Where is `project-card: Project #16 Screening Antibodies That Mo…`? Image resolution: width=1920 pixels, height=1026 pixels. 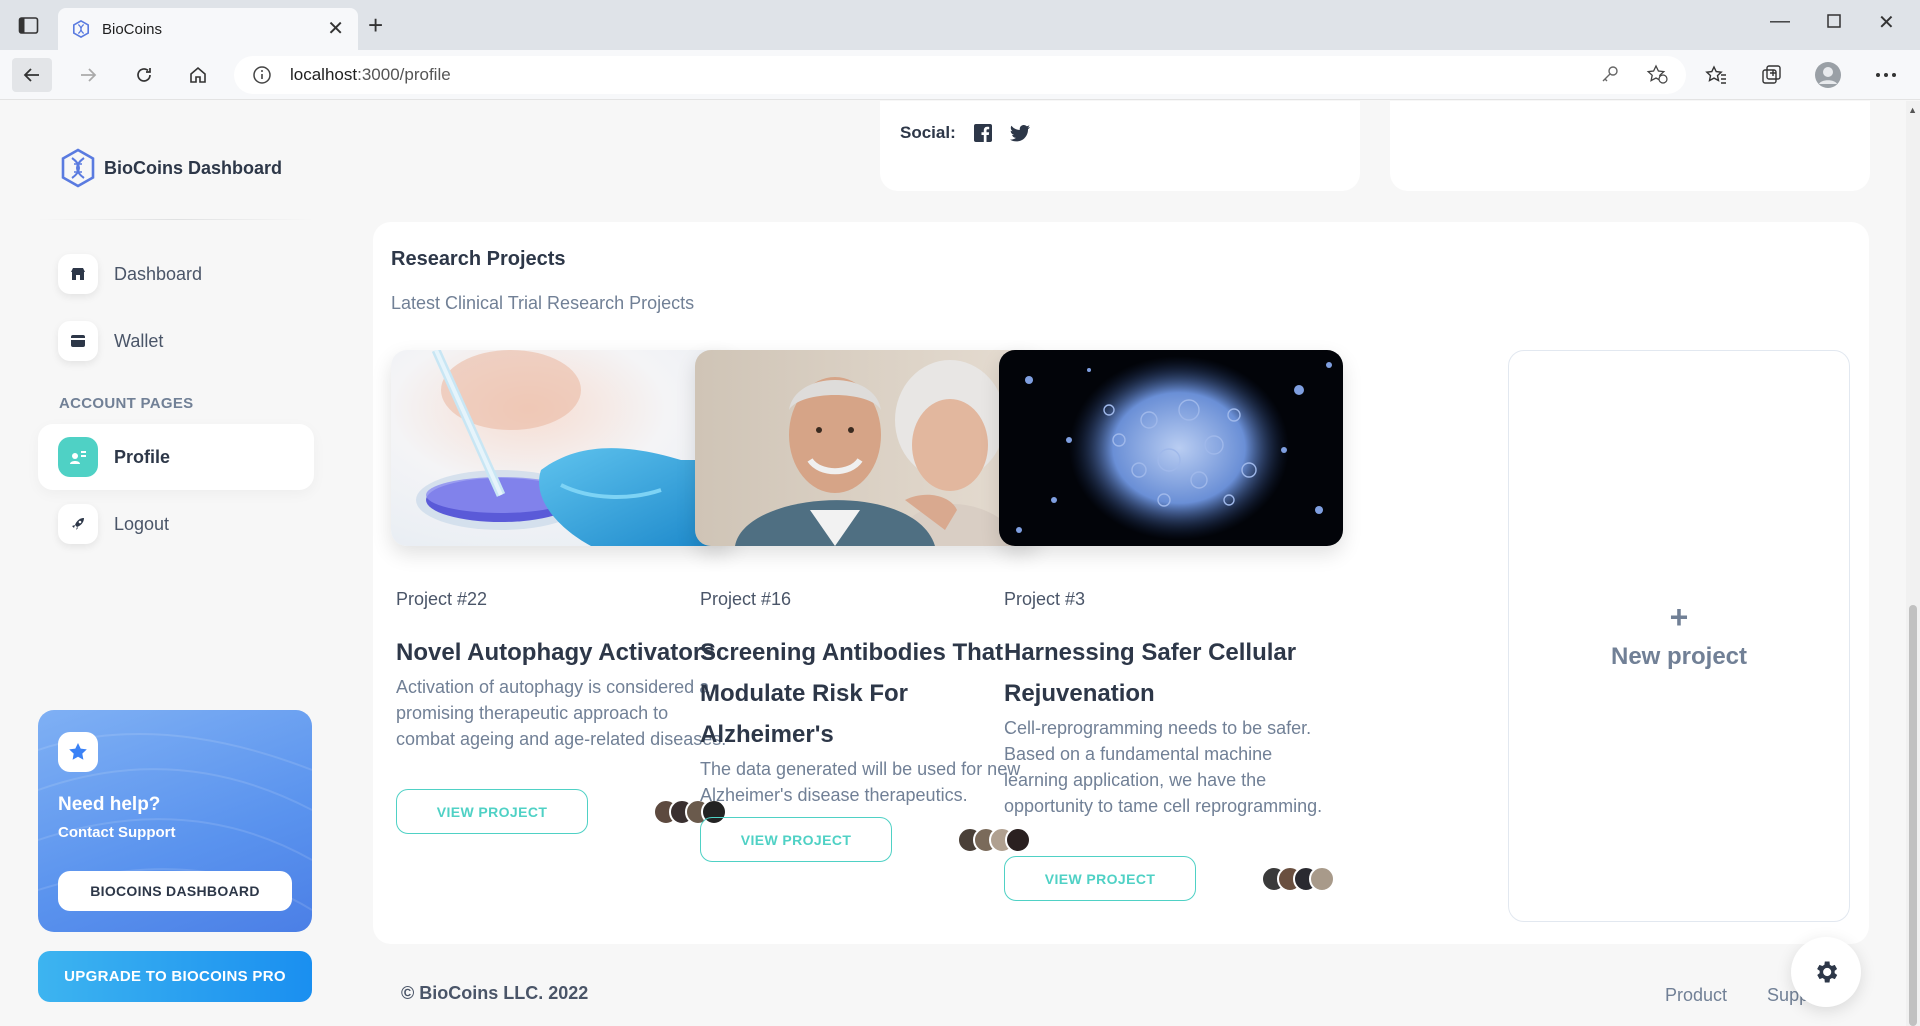 project-card: Project #16 Screening Antibodies That Mo… is located at coordinates (867, 606).